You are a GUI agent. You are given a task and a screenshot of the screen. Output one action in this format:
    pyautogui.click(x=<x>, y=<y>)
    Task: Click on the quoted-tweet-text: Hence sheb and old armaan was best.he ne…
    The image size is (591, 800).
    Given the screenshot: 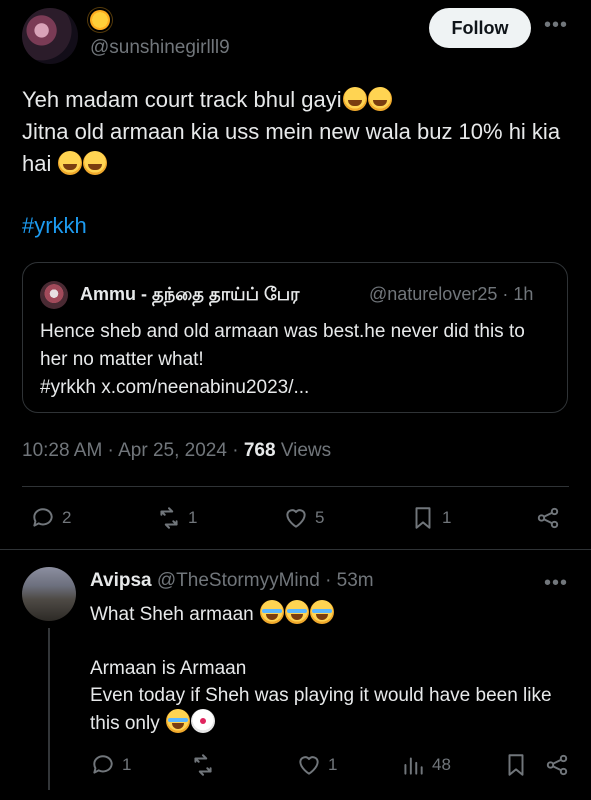 What is the action you would take?
    pyautogui.click(x=297, y=360)
    